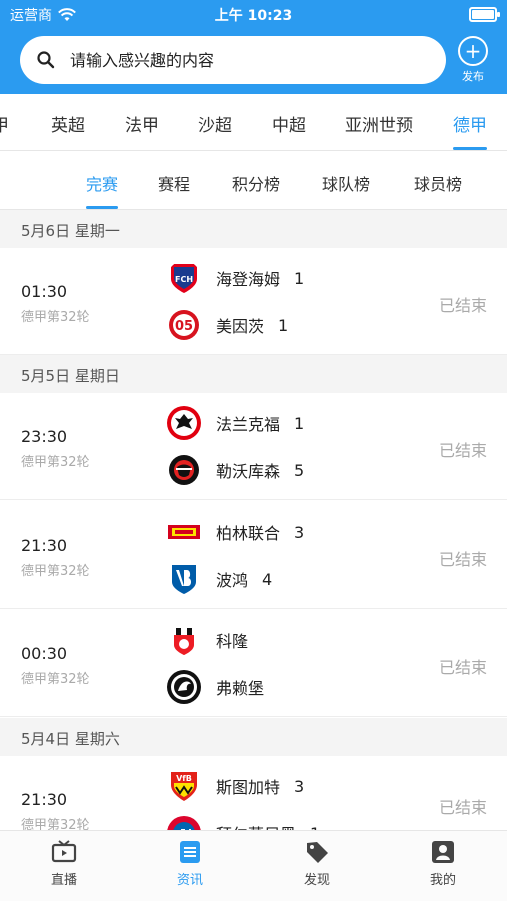  Describe the element at coordinates (253, 16) in the screenshot. I see `status-time: 上午 10:23` at that location.